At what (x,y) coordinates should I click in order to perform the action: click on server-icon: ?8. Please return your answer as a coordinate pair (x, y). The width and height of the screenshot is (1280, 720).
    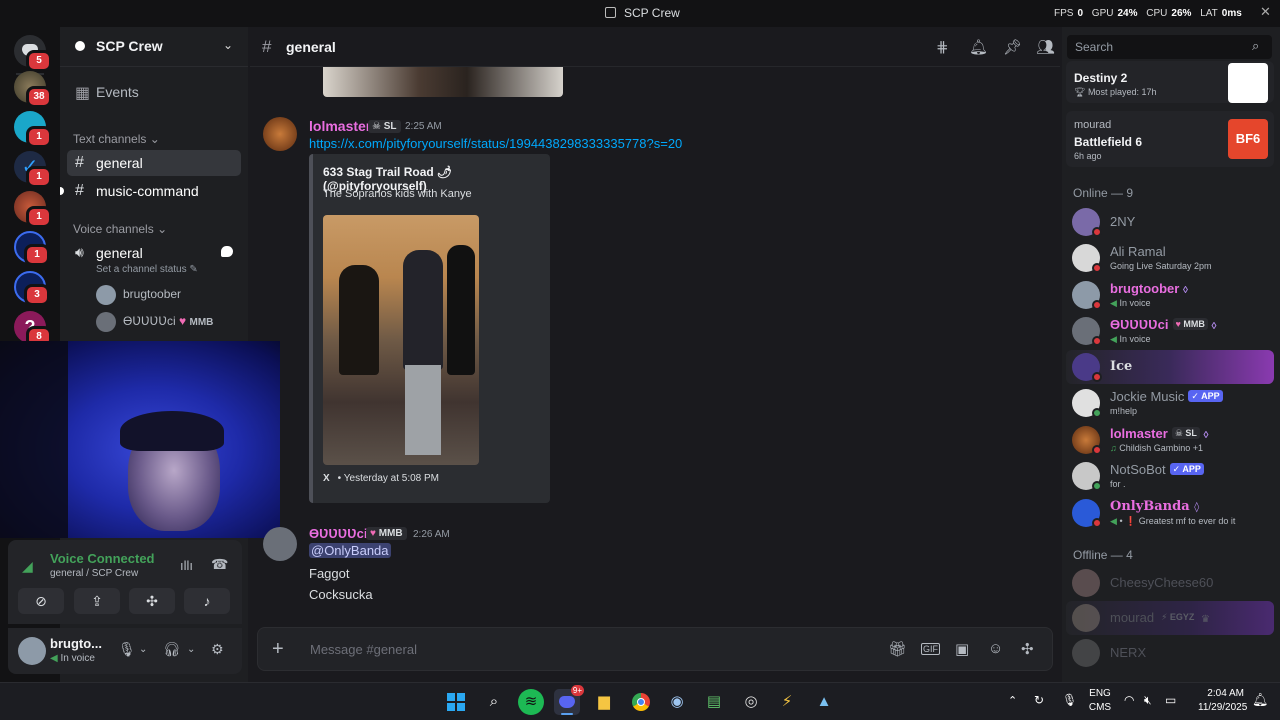
    Looking at the image, I should click on (33, 329).